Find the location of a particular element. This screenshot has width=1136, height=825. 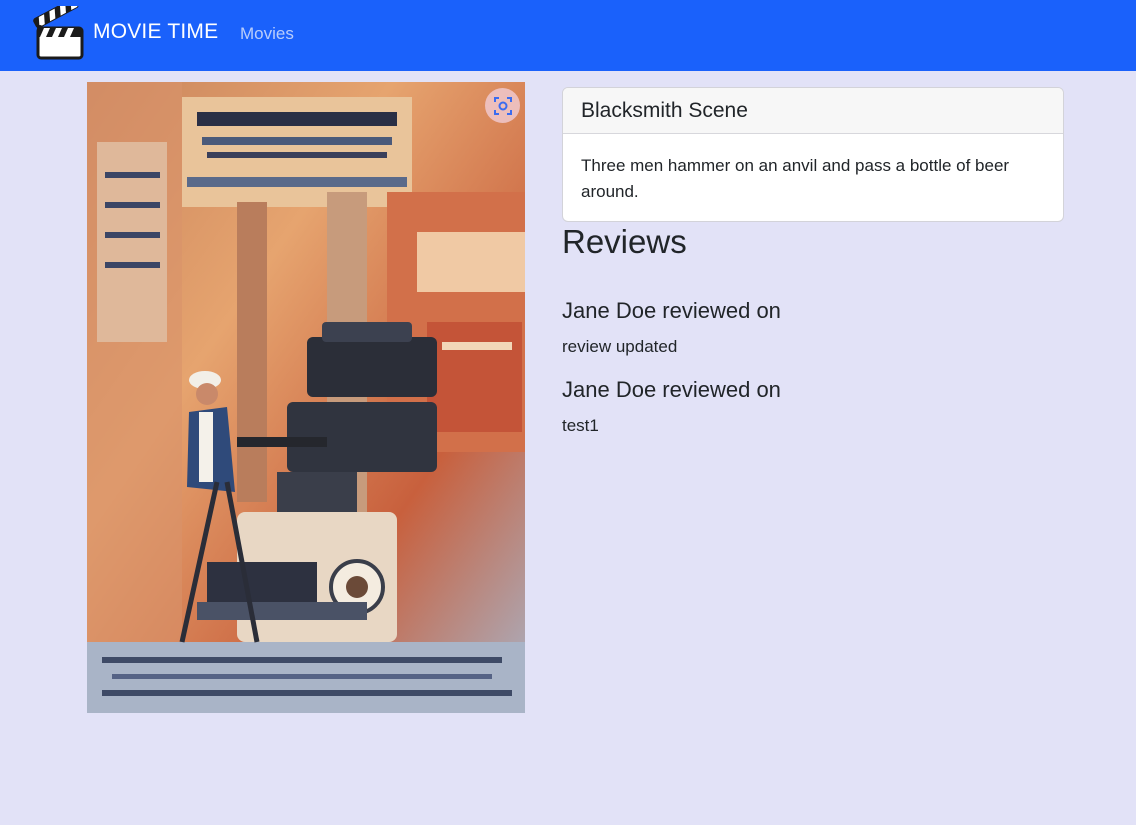

clapperboard-icon is located at coordinates (58, 33).